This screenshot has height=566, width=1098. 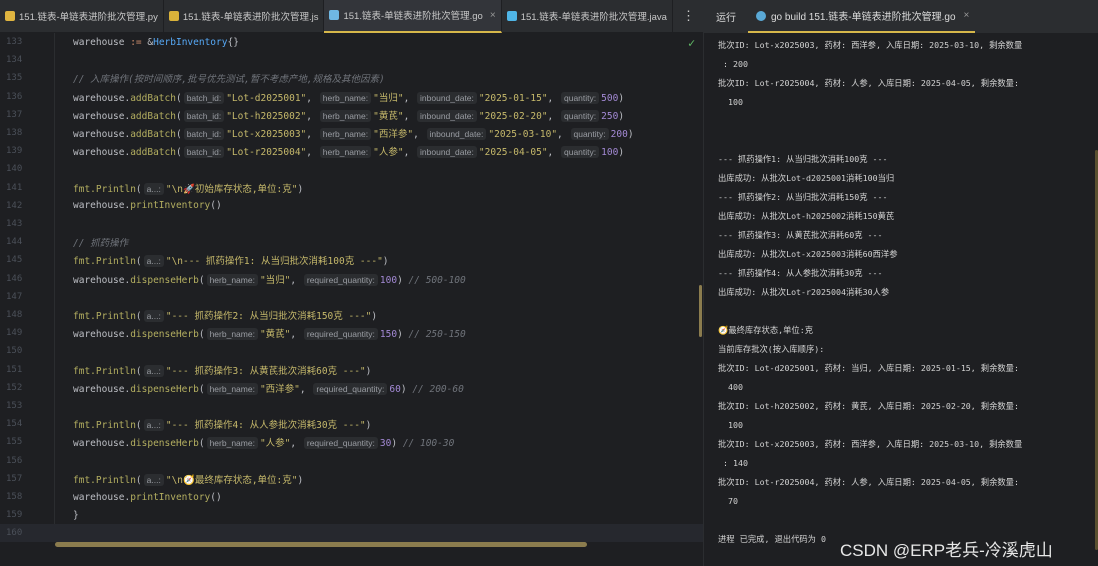 What do you see at coordinates (351, 188) in the screenshot?
I see `code-line: 141 fmt.Println(a...: "\n🚀初始库存状态,单位:克")` at bounding box center [351, 188].